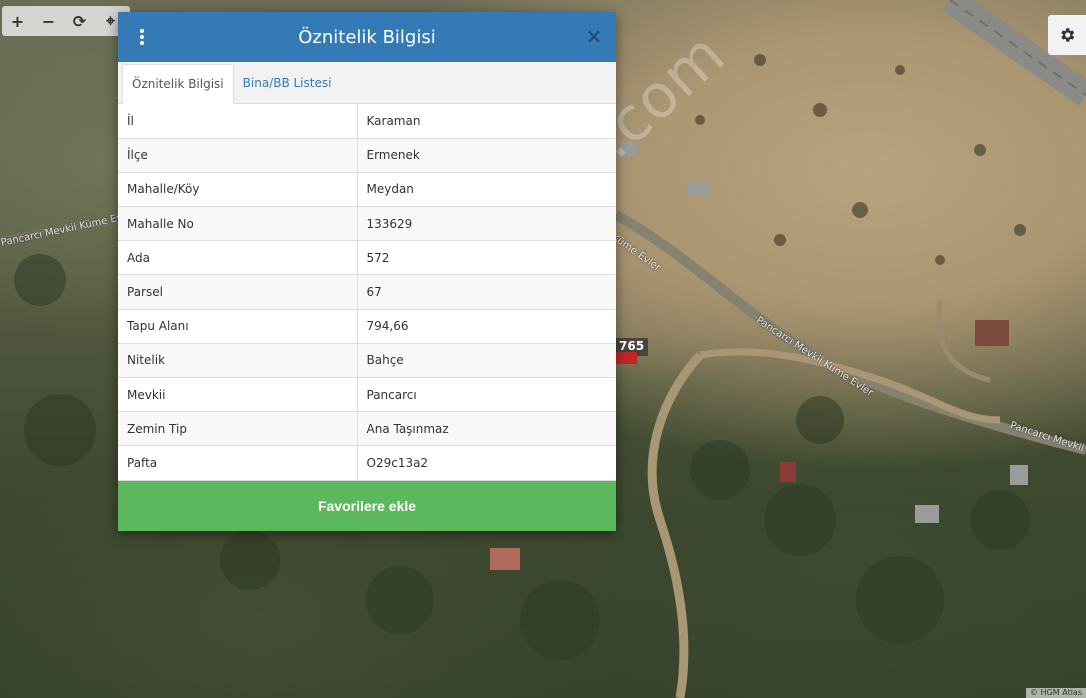 The image size is (1086, 698). I want to click on map-toolbar: + − ⟳ ⌖, so click(66, 21).